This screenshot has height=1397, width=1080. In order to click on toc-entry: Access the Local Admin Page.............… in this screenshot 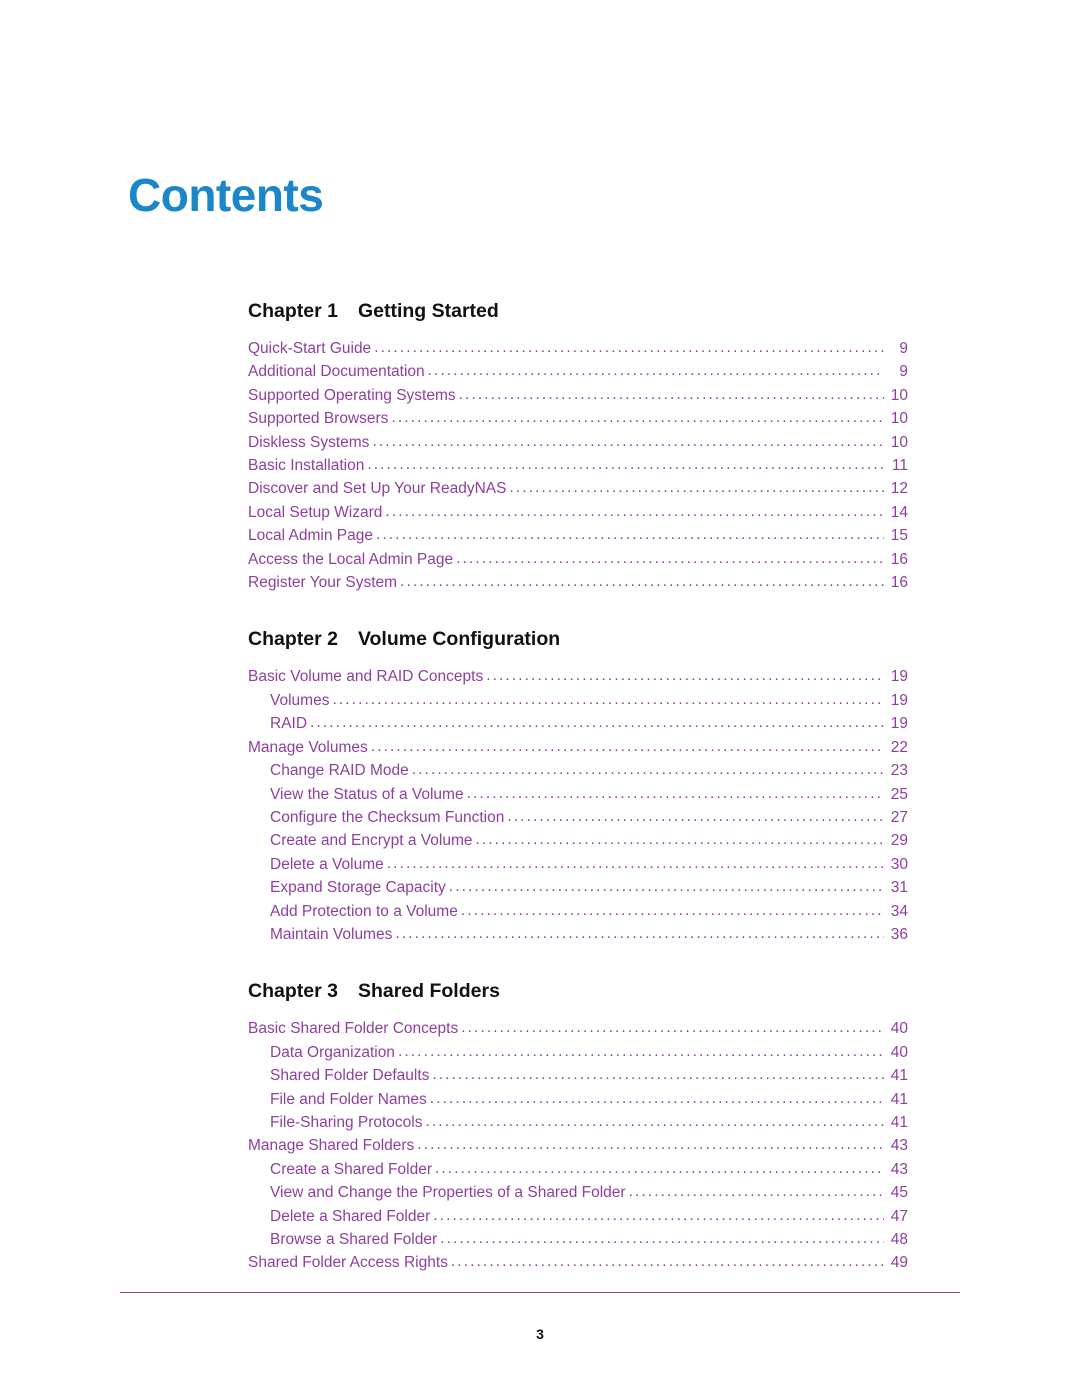, I will do `click(578, 559)`.